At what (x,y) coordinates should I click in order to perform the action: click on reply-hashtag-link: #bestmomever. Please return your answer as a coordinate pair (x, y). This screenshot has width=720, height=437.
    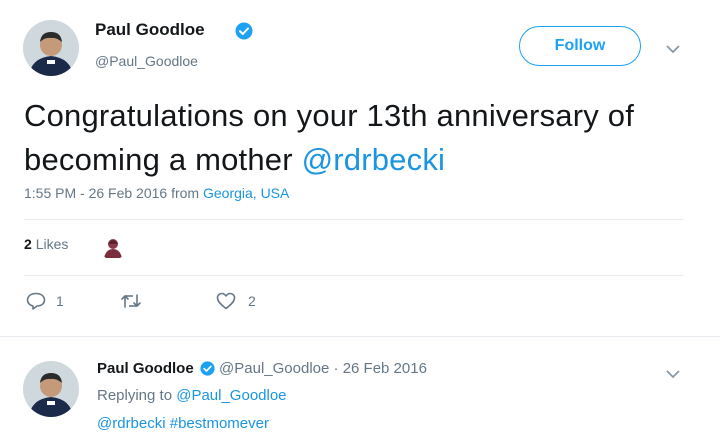
    Looking at the image, I should click on (219, 423).